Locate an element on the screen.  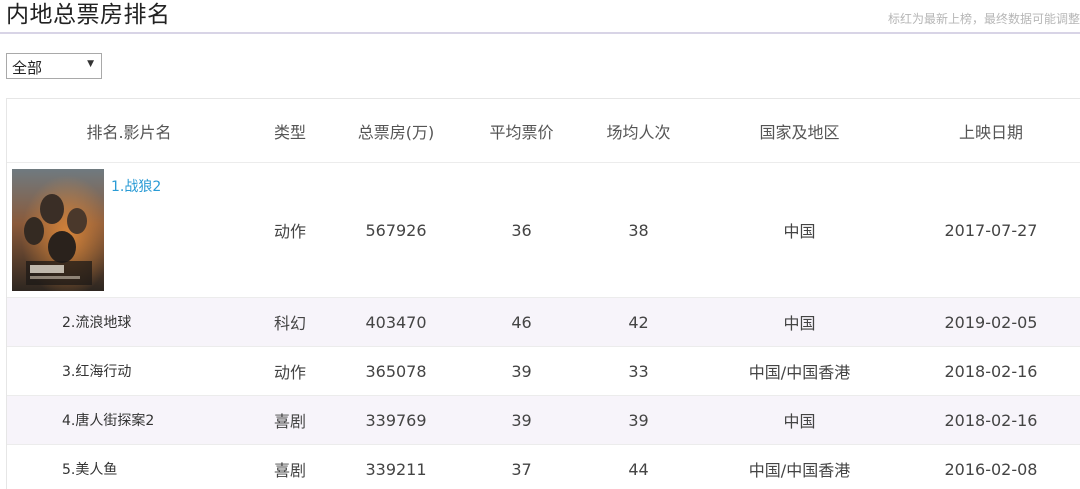
table-header-row: 排名.影片名 类型 总票房(万) 平均票价 场均人次 国家及地区 上映日期 is located at coordinates (543, 131).